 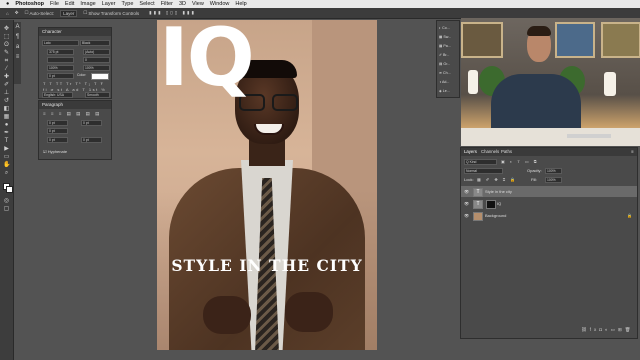 What do you see at coordinates (182, 4) in the screenshot?
I see `menu-3d: 3D` at bounding box center [182, 4].